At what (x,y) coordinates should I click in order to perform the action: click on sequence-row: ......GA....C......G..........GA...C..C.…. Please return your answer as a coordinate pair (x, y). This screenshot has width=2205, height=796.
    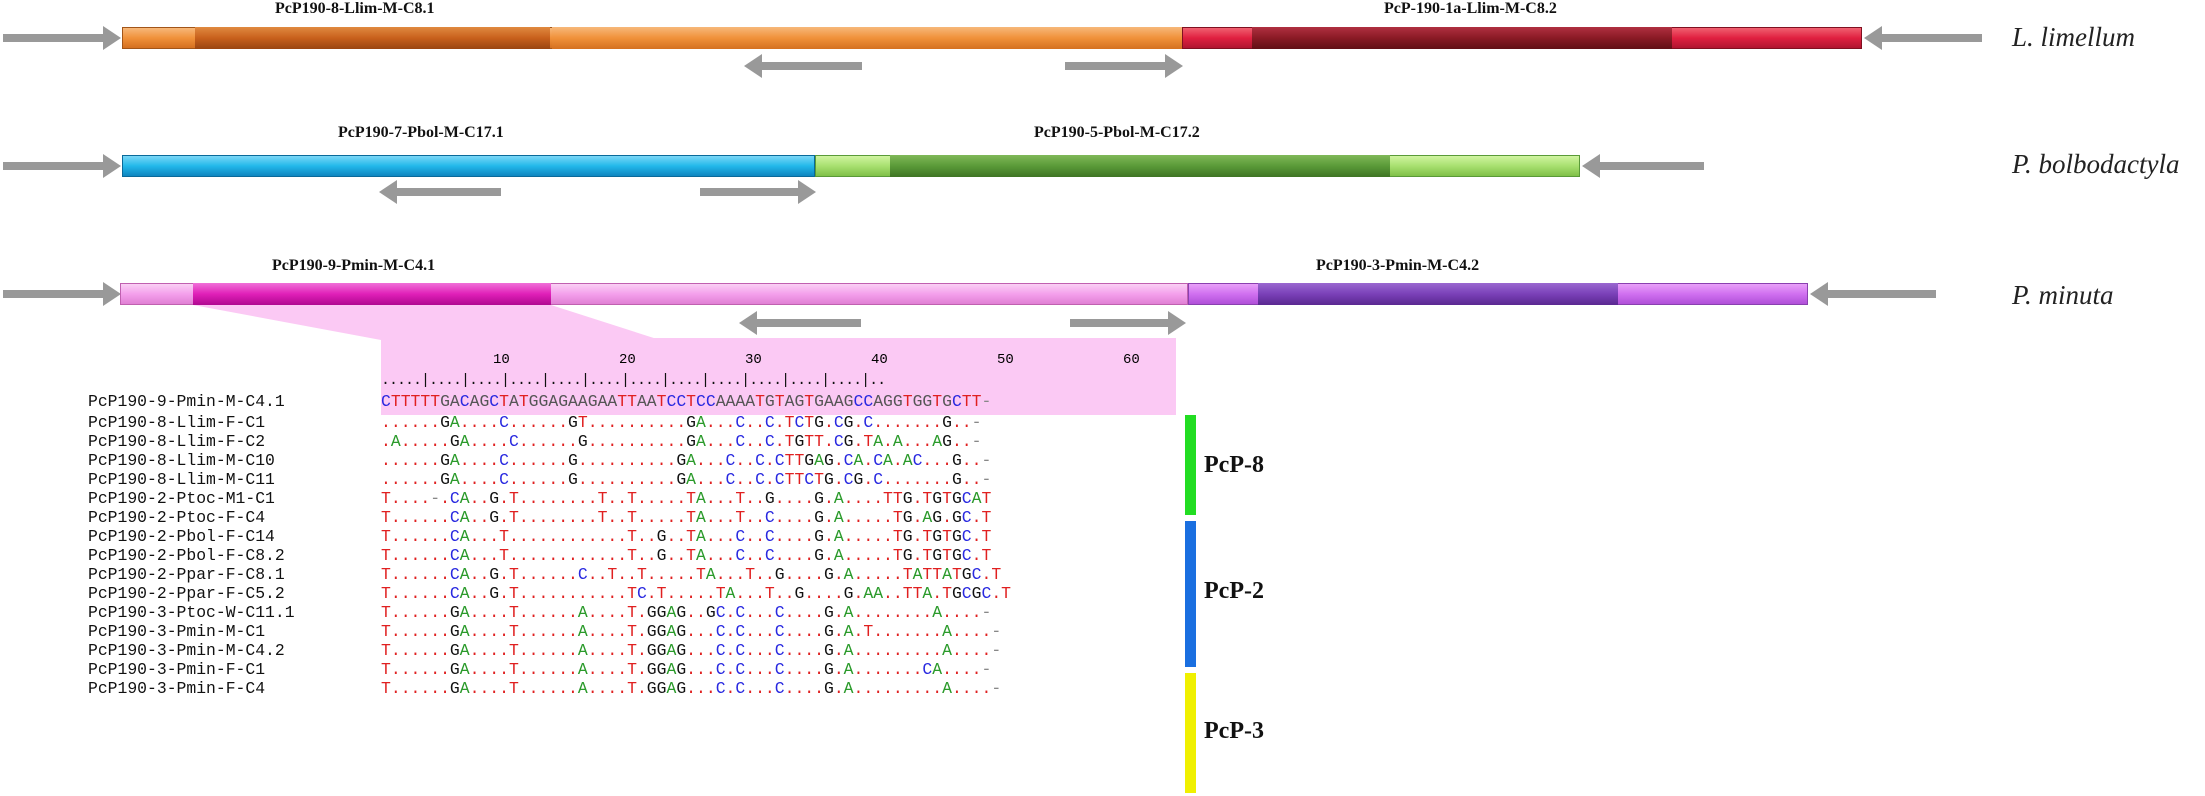
    Looking at the image, I should click on (686, 479).